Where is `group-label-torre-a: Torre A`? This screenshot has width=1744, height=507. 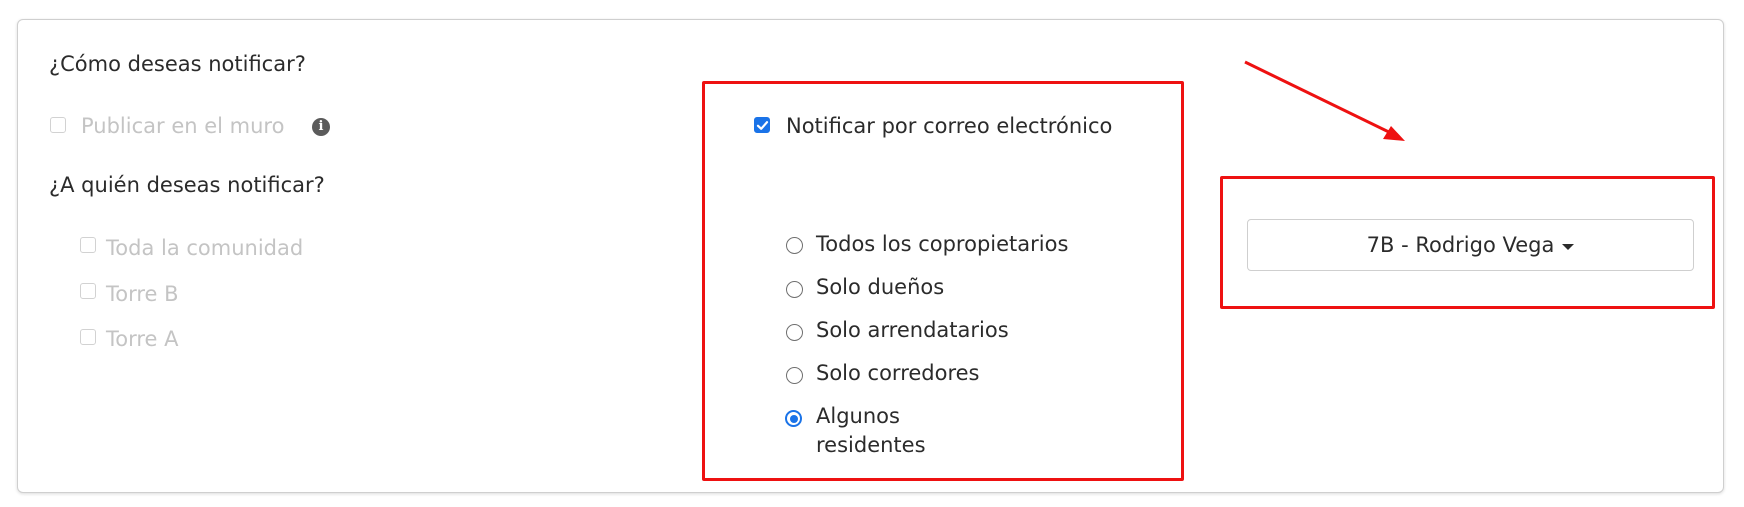 group-label-torre-a: Torre A is located at coordinates (142, 339).